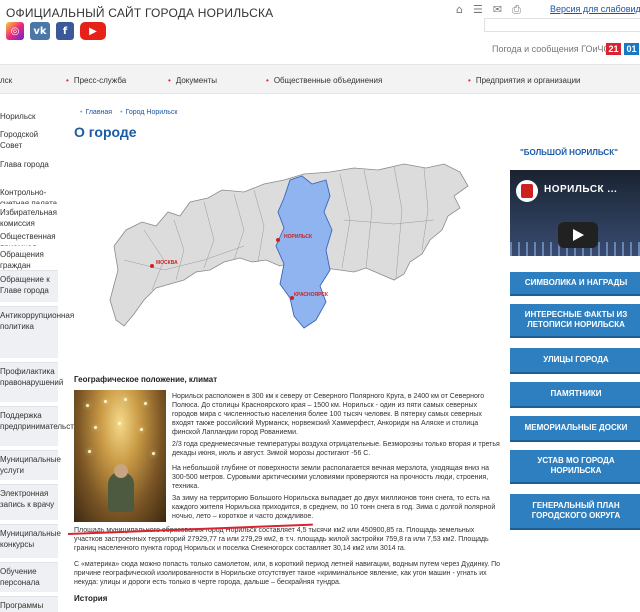  Describe the element at coordinates (65, 31) in the screenshot. I see `facebook-icon: f` at that location.